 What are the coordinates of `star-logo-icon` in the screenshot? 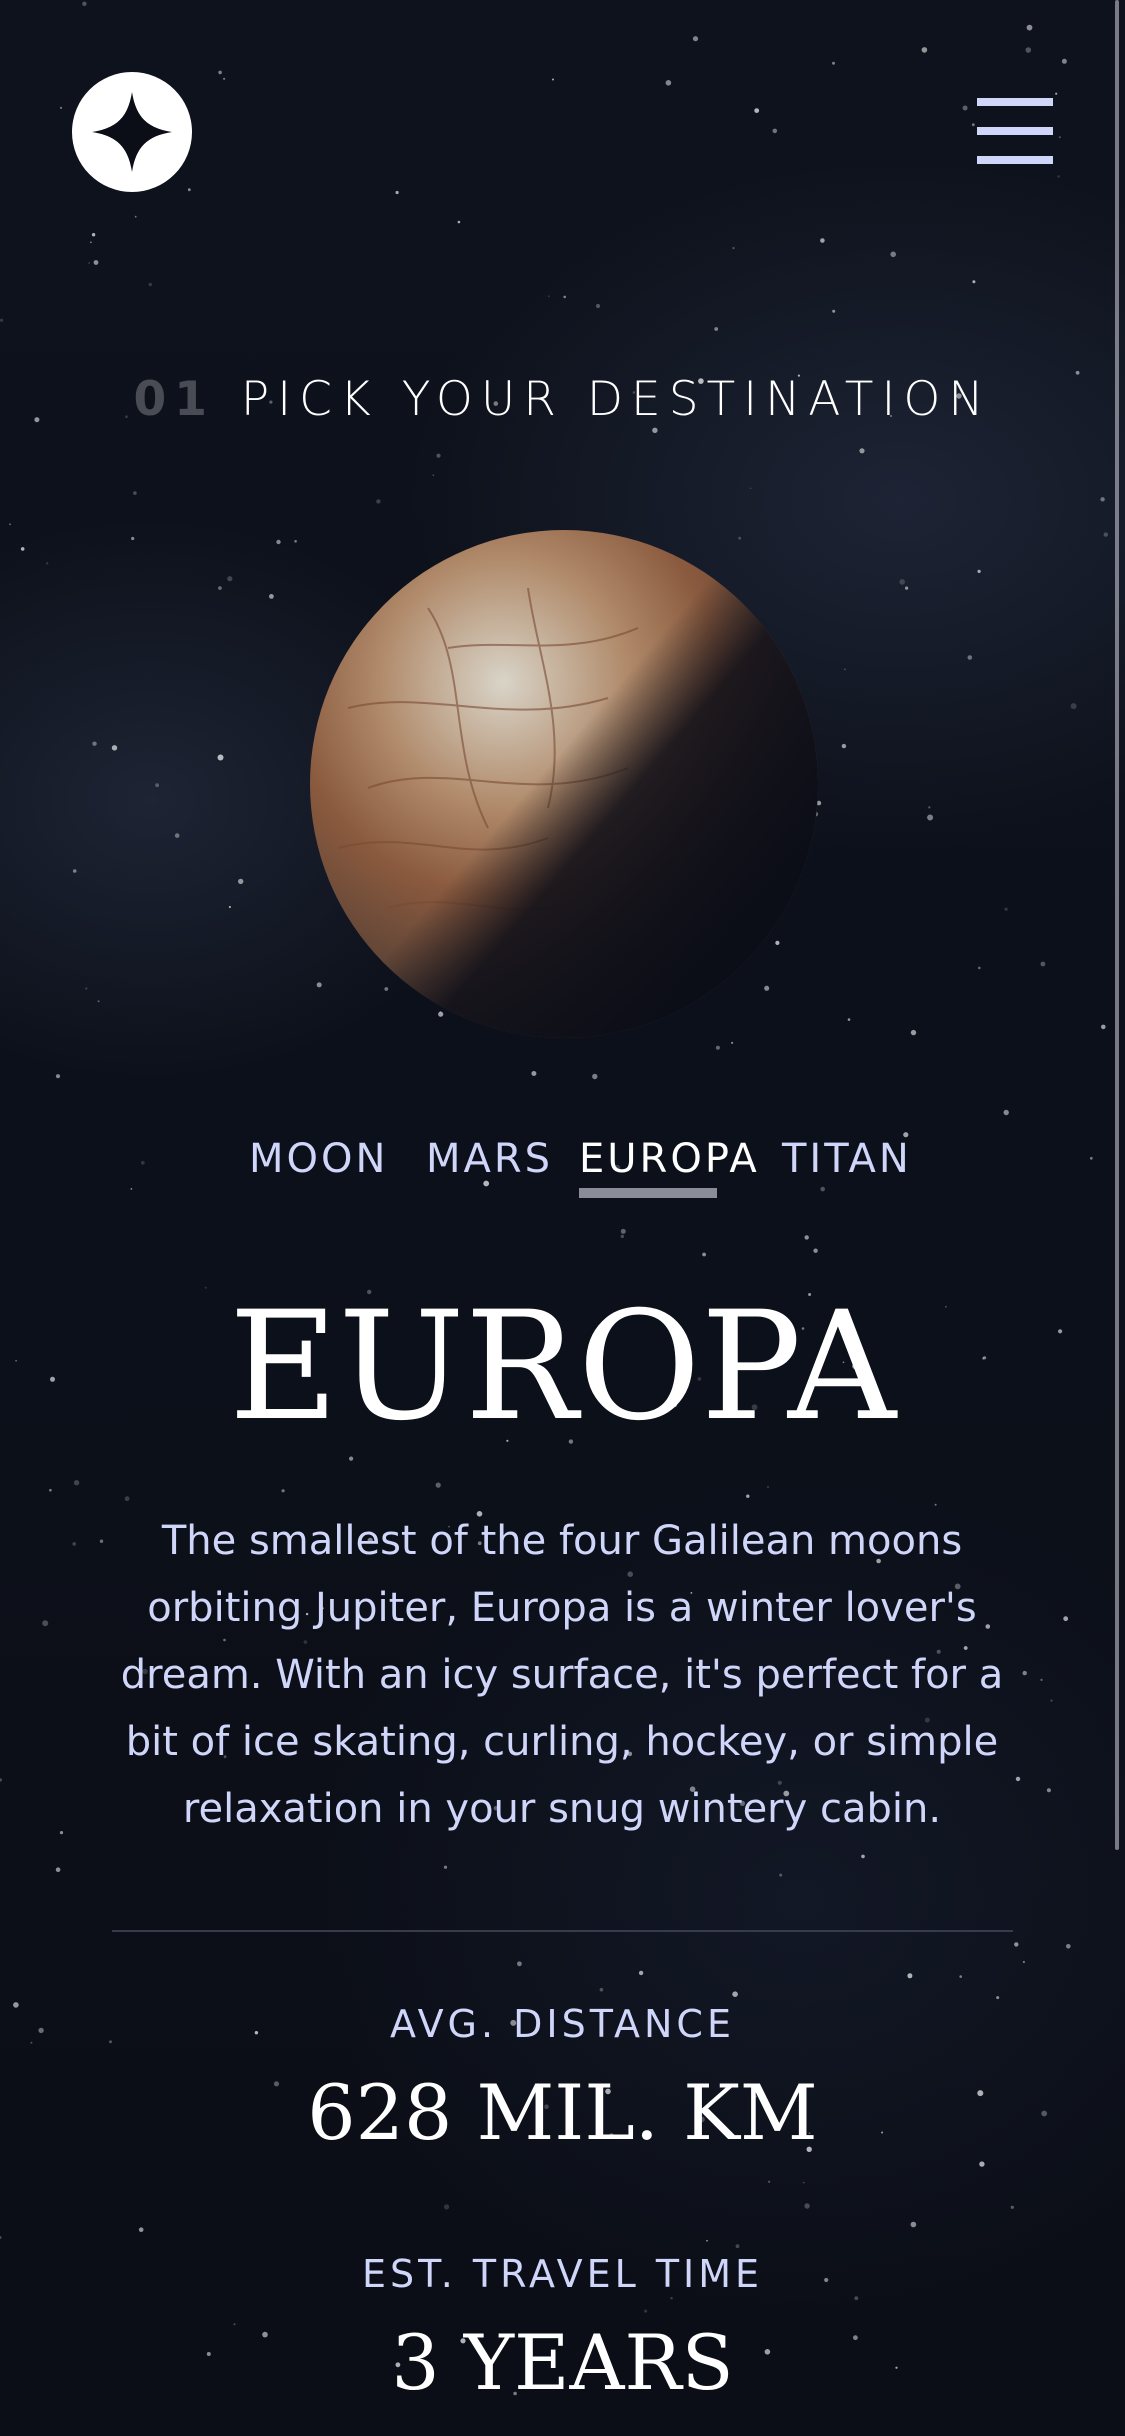 It's located at (132, 132).